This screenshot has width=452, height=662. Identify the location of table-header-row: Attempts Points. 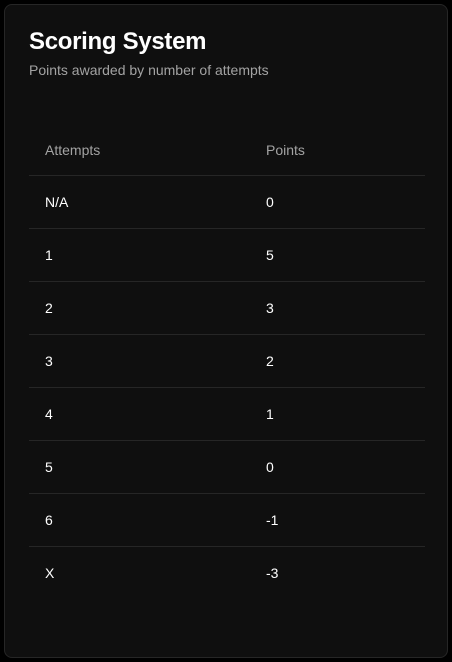
(227, 150).